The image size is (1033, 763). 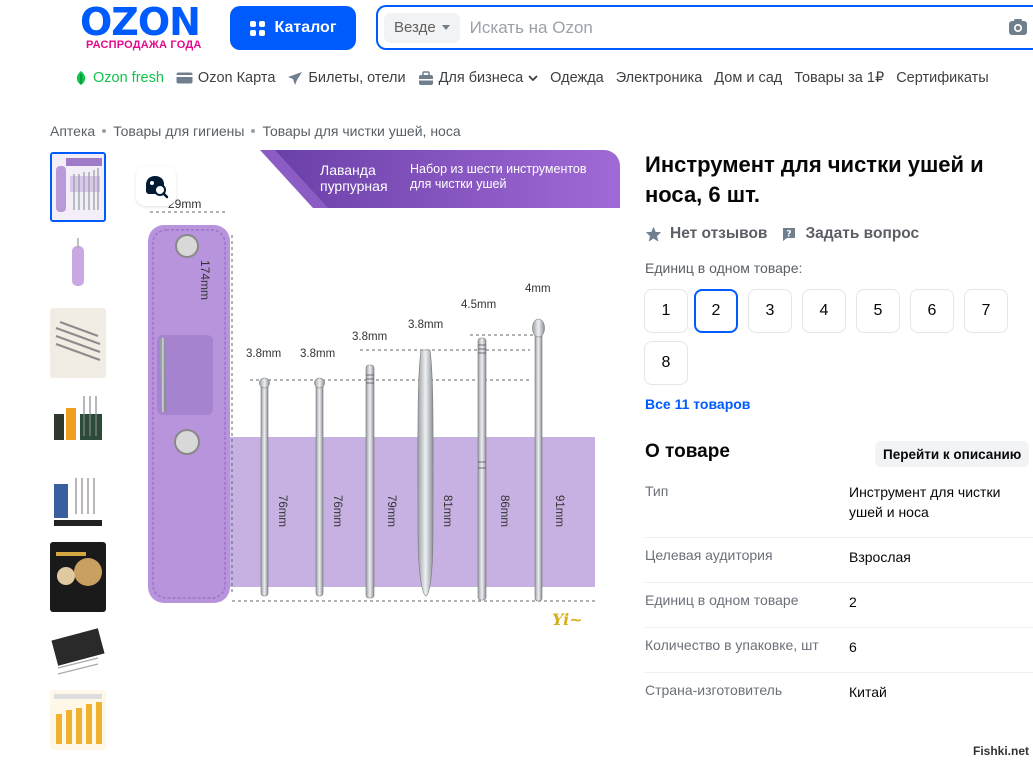 I want to click on search-bar: Везде, so click(x=704, y=27).